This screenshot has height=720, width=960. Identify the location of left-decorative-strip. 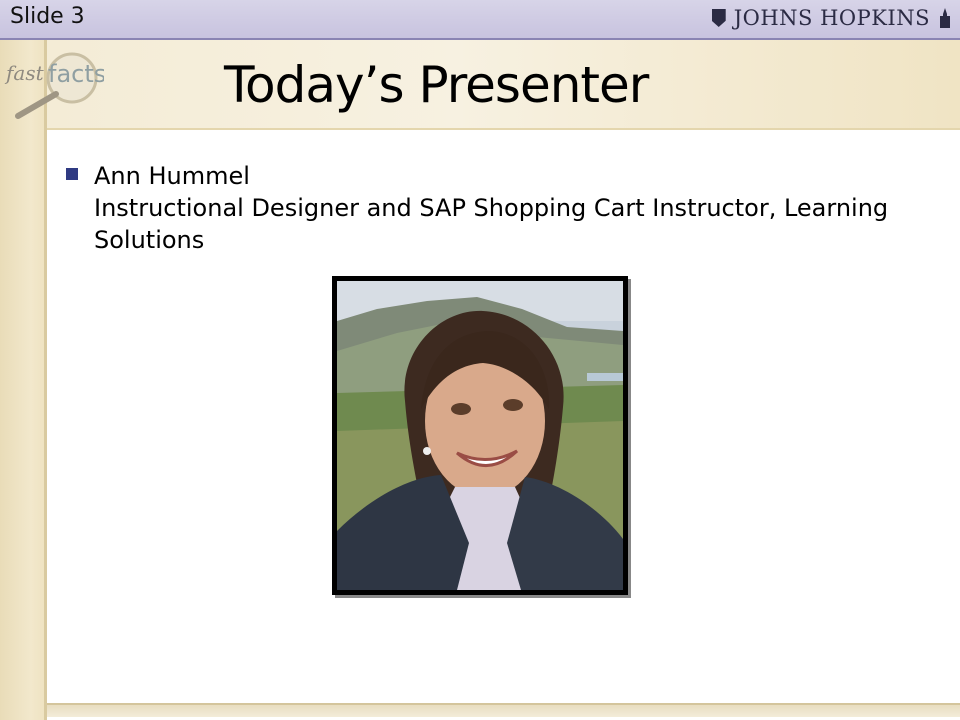
(23, 380).